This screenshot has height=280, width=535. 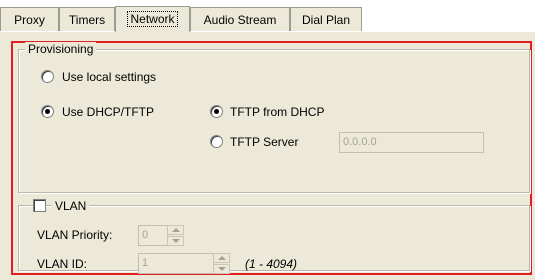 What do you see at coordinates (221, 269) in the screenshot?
I see `vlan-id-down-arrow-icon` at bounding box center [221, 269].